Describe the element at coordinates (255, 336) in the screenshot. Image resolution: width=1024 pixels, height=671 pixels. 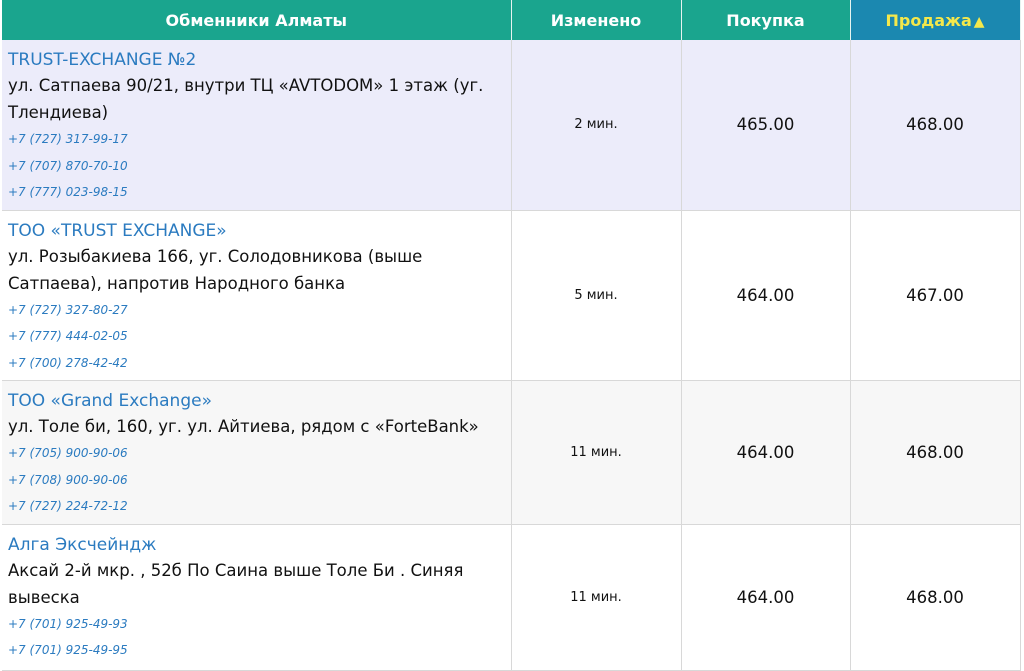
I see `phone-link: +7 (777) 444-02-05` at that location.